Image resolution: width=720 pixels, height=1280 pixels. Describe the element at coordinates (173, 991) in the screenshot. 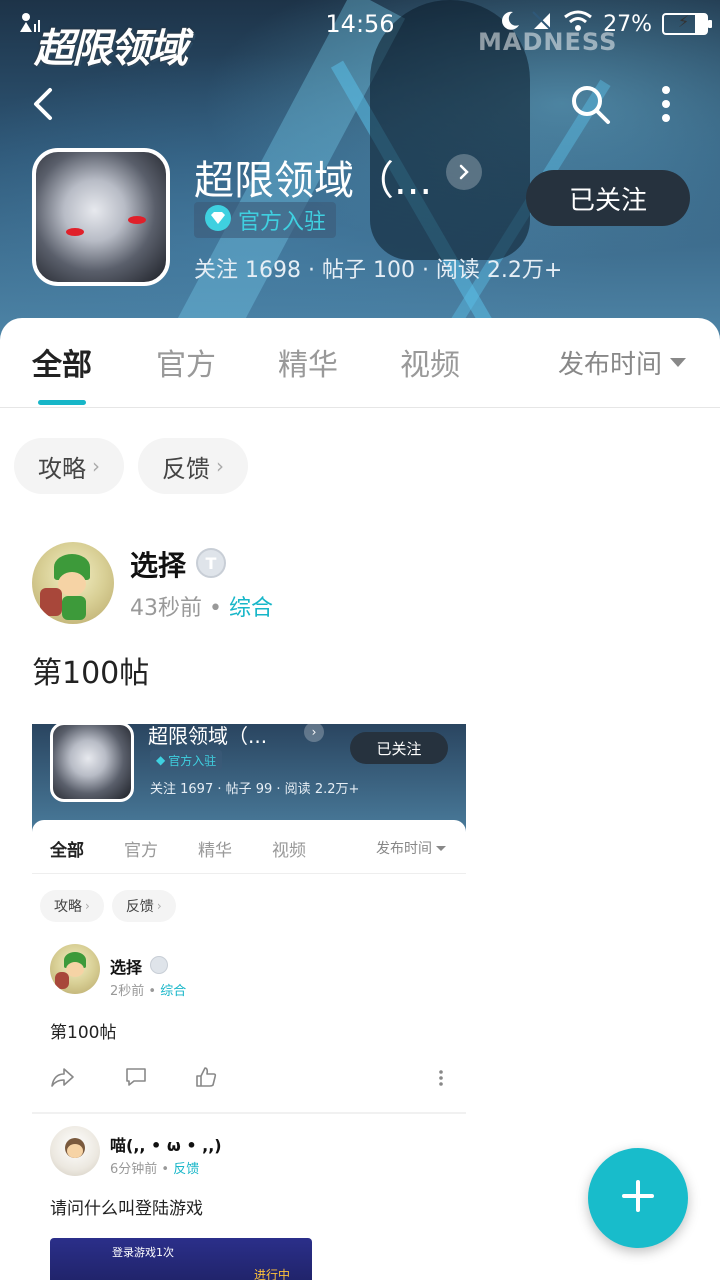

I see `embedded-post-category: 综合` at that location.